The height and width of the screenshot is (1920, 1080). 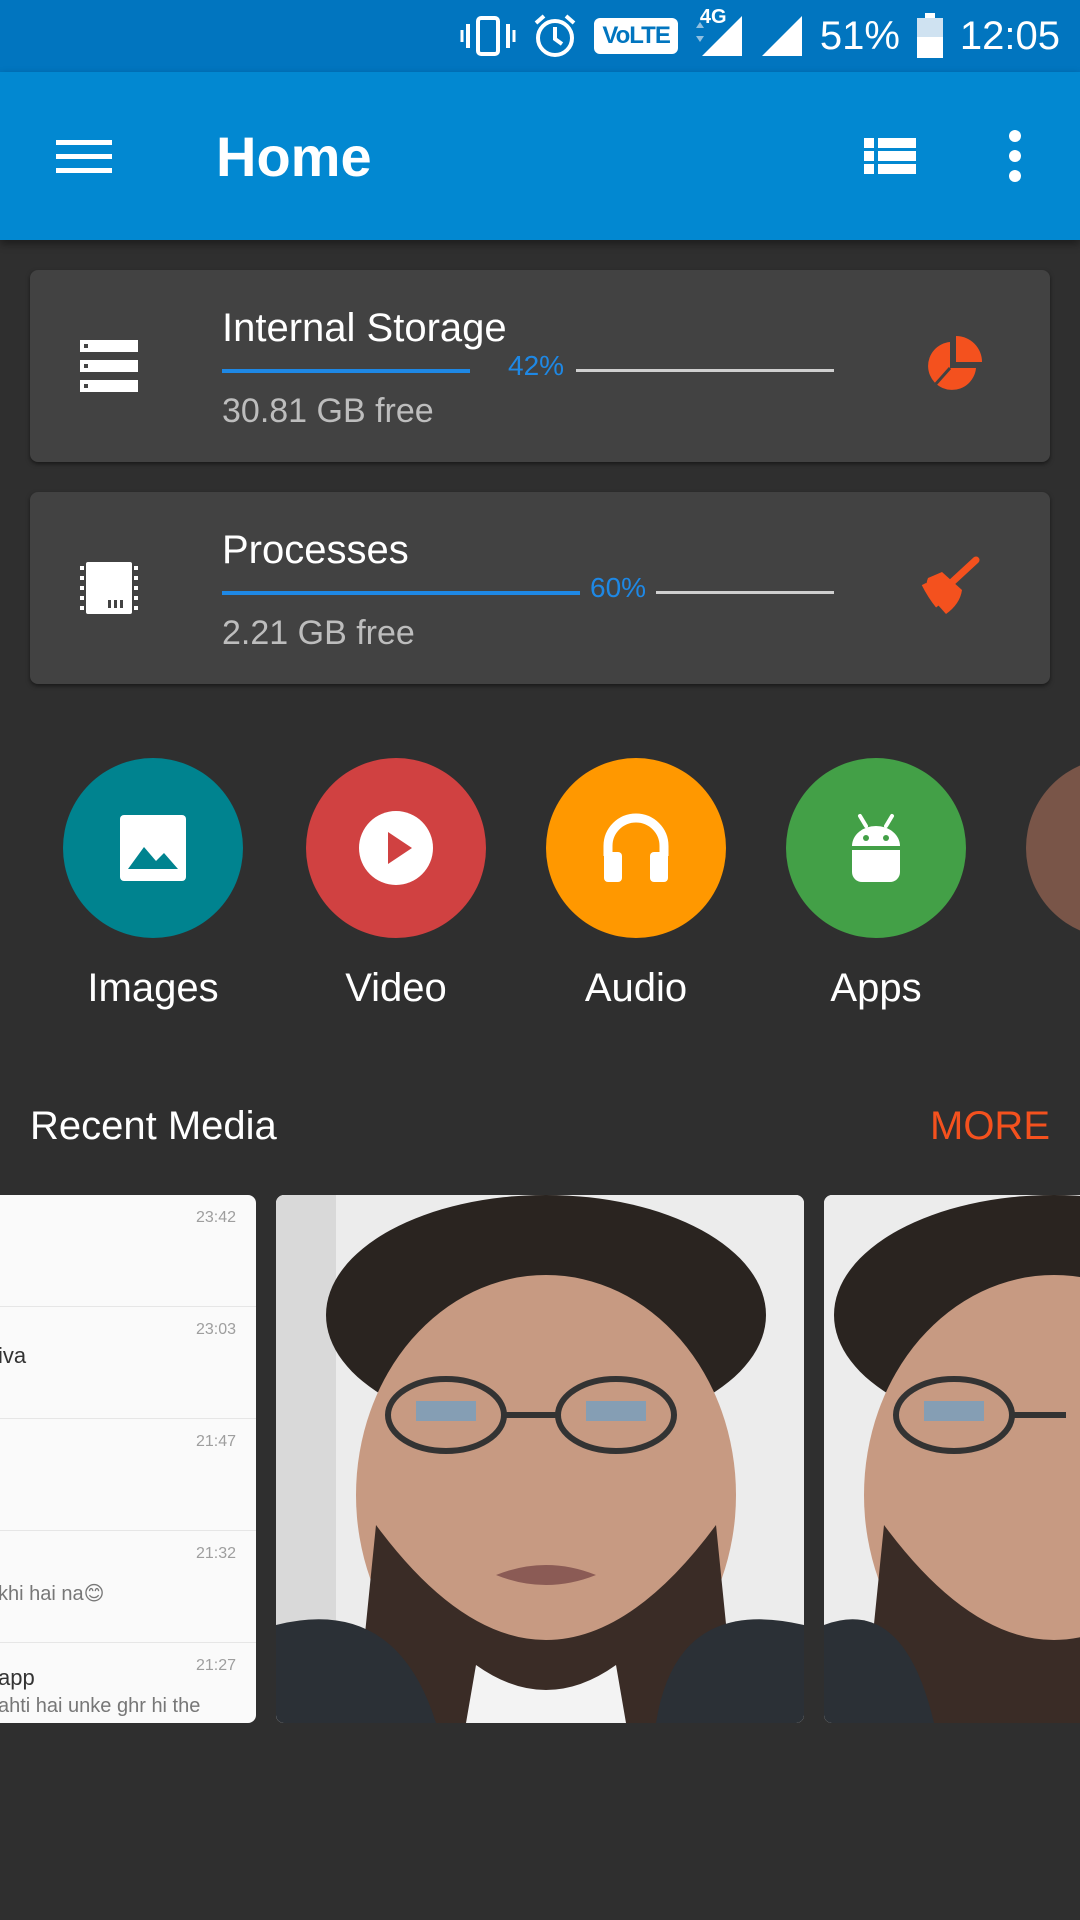 I want to click on apps-circle, so click(x=876, y=848).